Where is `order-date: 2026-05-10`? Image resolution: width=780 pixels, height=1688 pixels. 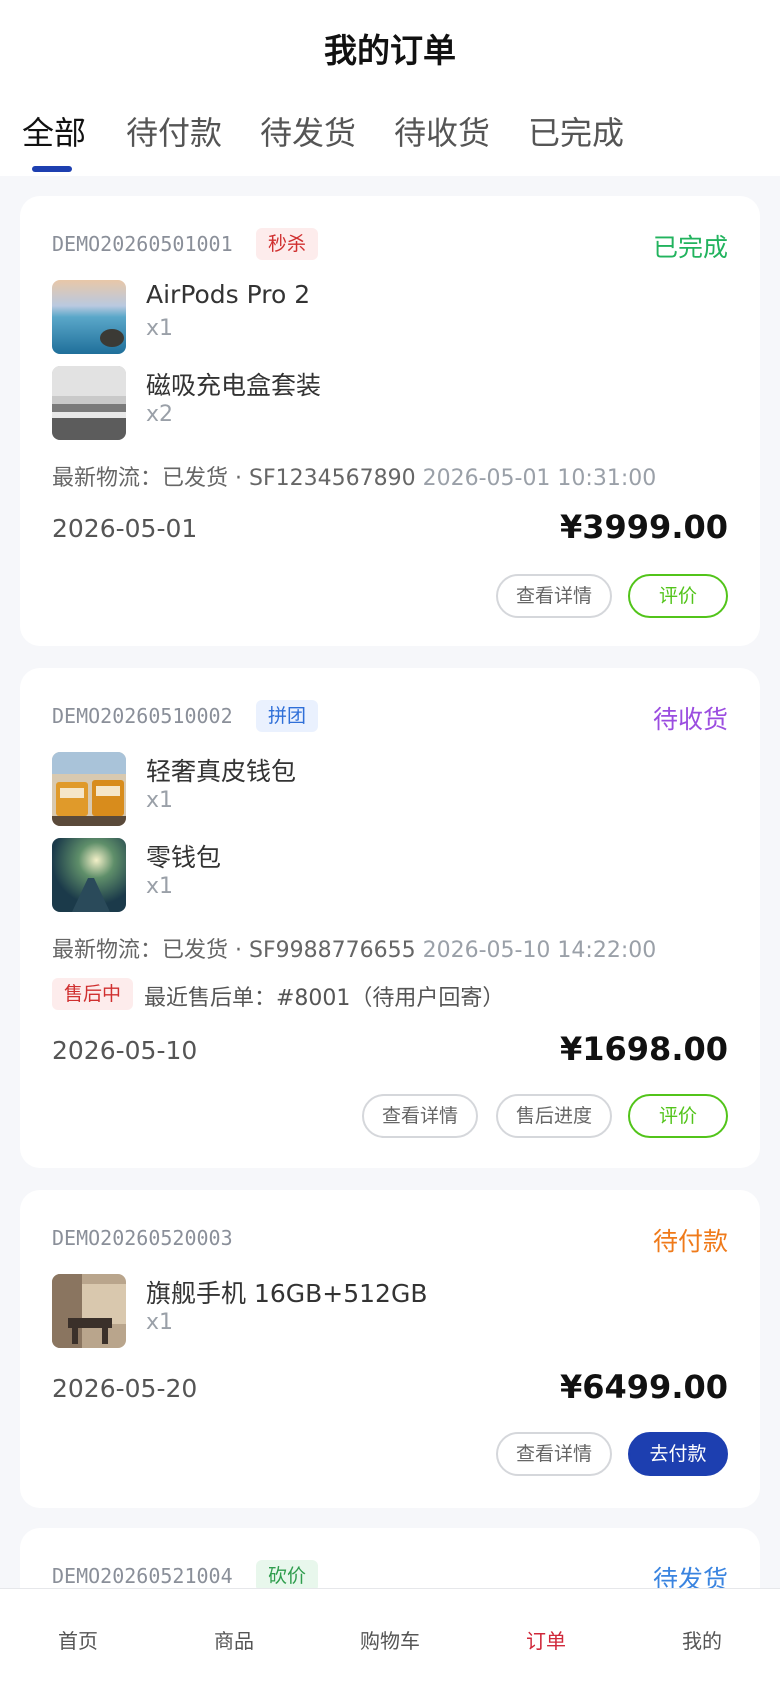
order-date: 2026-05-10 is located at coordinates (125, 1050).